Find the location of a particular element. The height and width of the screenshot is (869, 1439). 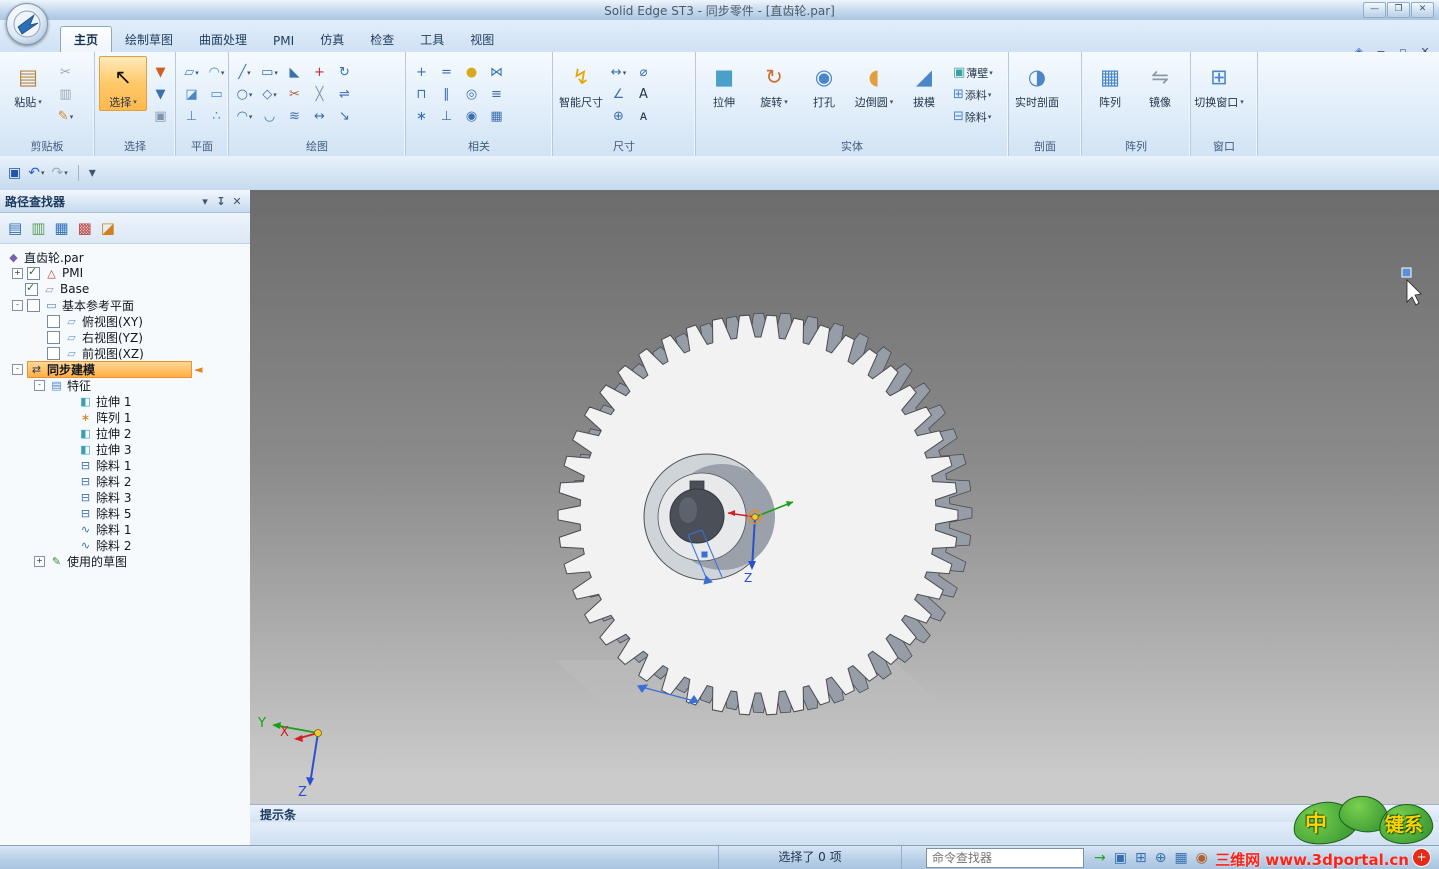

tree-item: ◧ 拉伸 3 is located at coordinates (125, 449).